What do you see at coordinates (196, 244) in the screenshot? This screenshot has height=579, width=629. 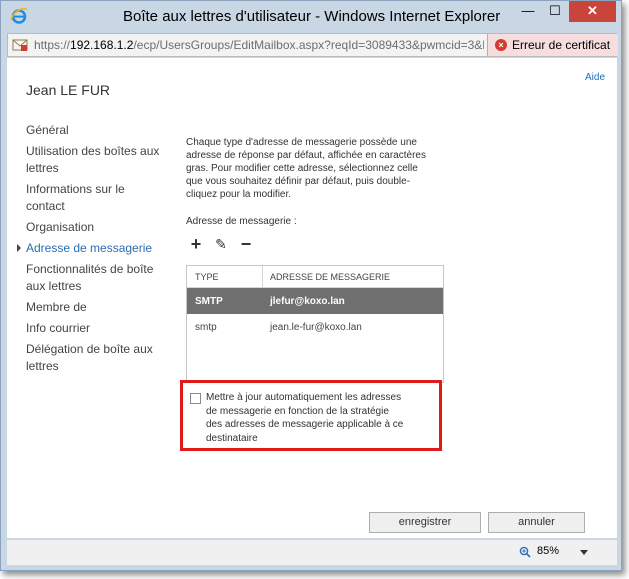 I see `add-icon: +` at bounding box center [196, 244].